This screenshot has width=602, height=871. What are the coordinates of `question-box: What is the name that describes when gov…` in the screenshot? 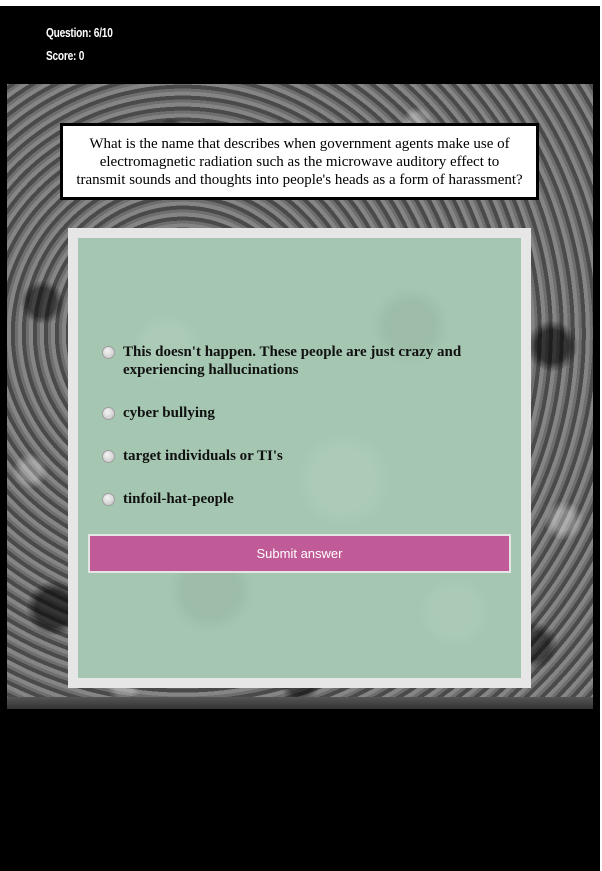 It's located at (299, 161).